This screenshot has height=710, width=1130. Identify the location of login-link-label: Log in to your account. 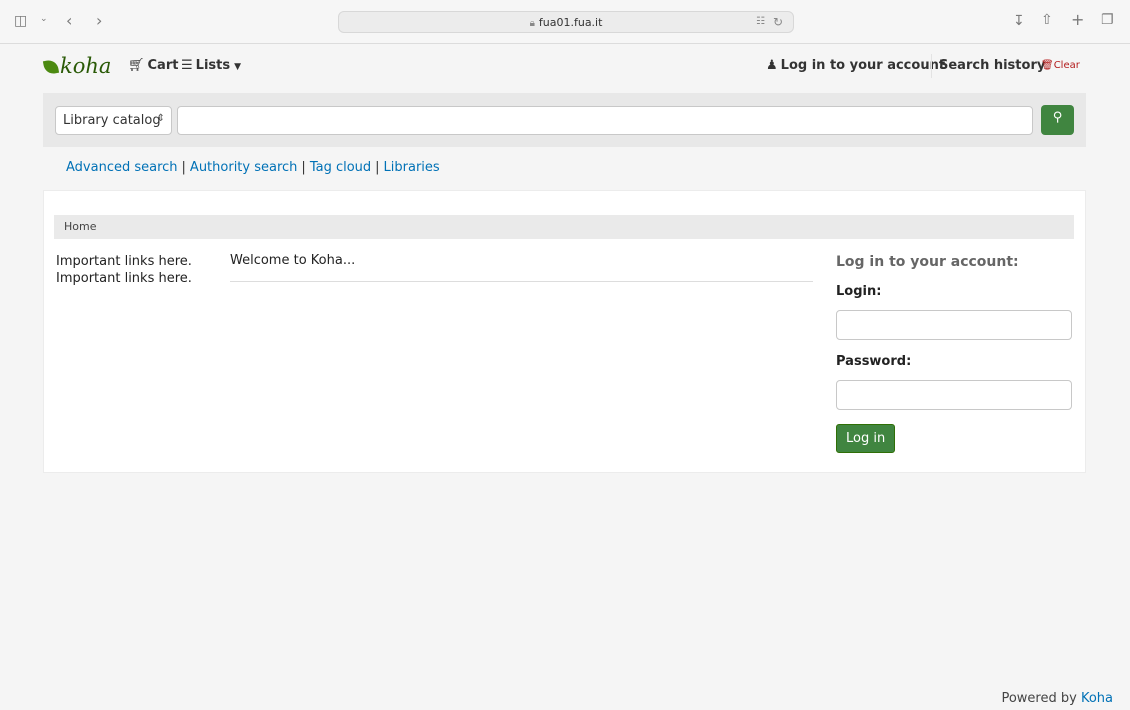
(863, 65).